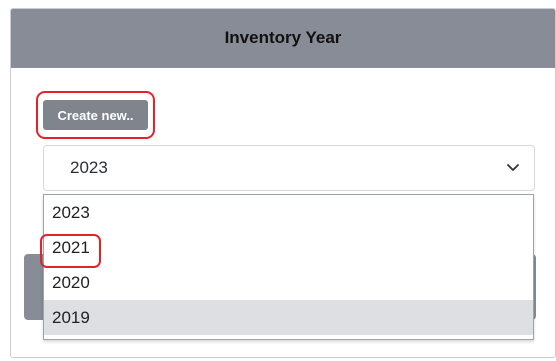 The image size is (556, 361). I want to click on year-select: 2023, so click(289, 168).